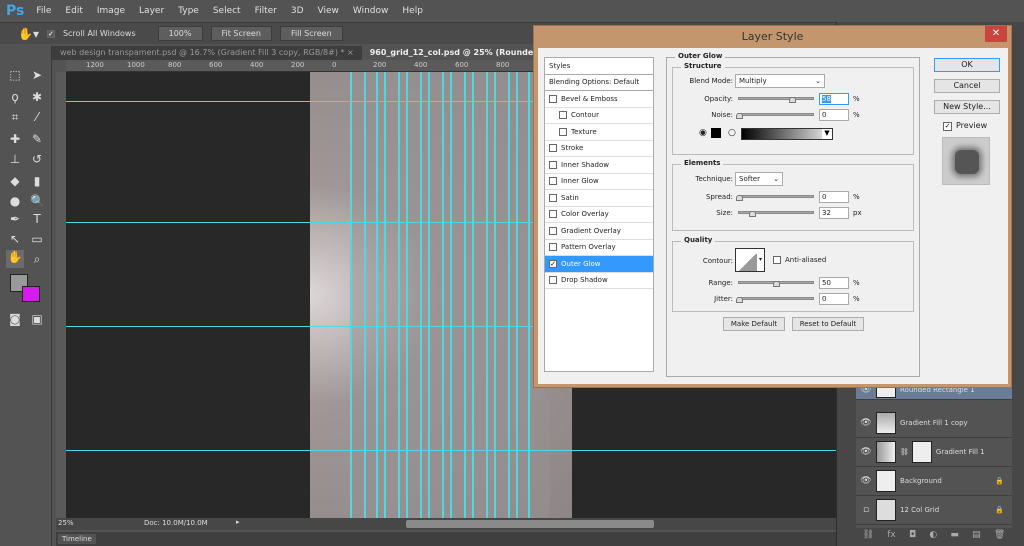 The width and height of the screenshot is (1024, 546). What do you see at coordinates (967, 86) in the screenshot?
I see `cancel-button: Cancel` at bounding box center [967, 86].